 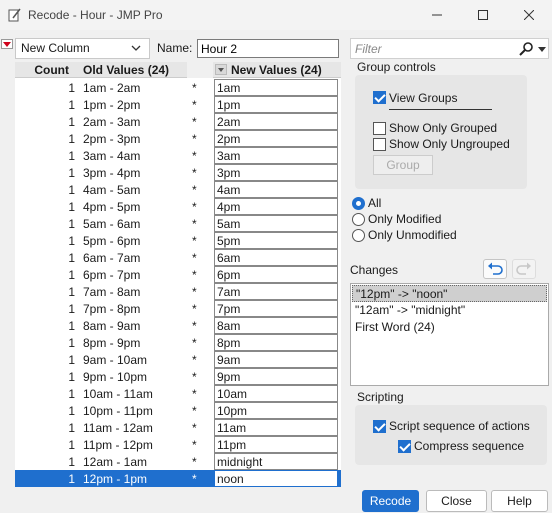 What do you see at coordinates (379, 128) in the screenshot?
I see `show-only-grouped-checkbox` at bounding box center [379, 128].